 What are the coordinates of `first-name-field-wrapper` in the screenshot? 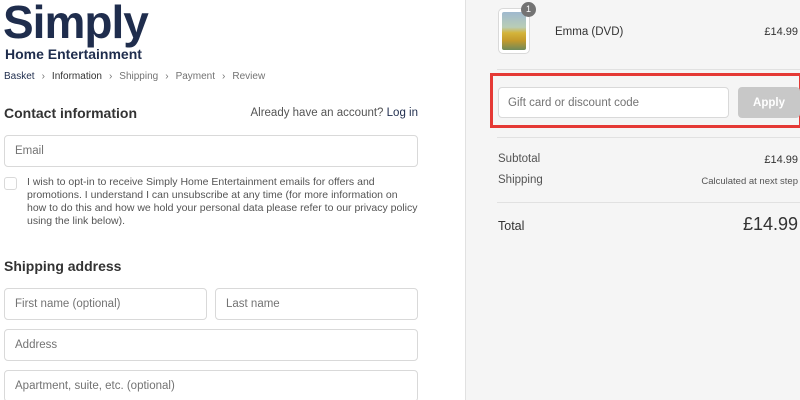 It's located at (105, 304).